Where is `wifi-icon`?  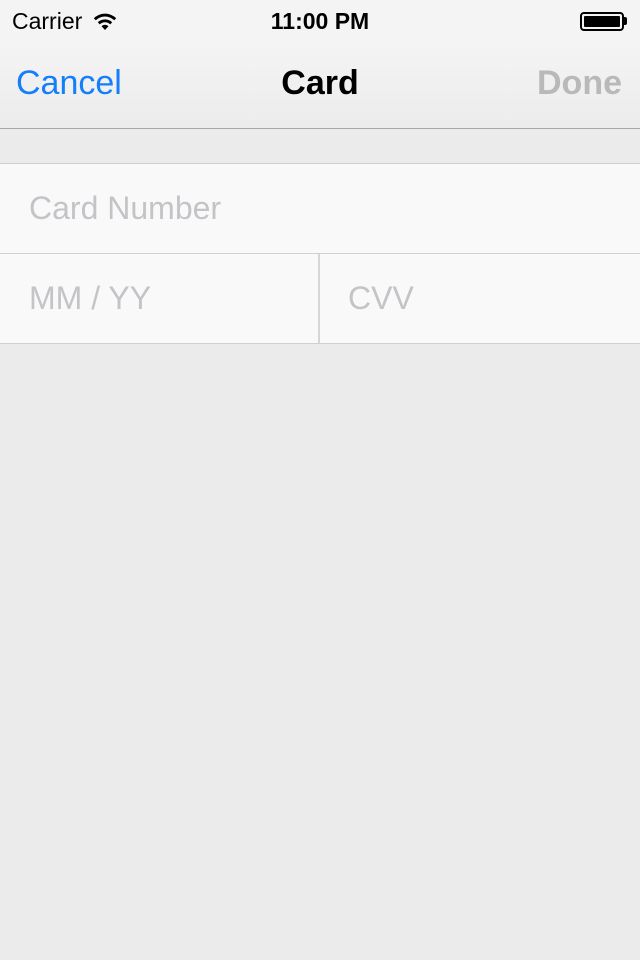 wifi-icon is located at coordinates (105, 21).